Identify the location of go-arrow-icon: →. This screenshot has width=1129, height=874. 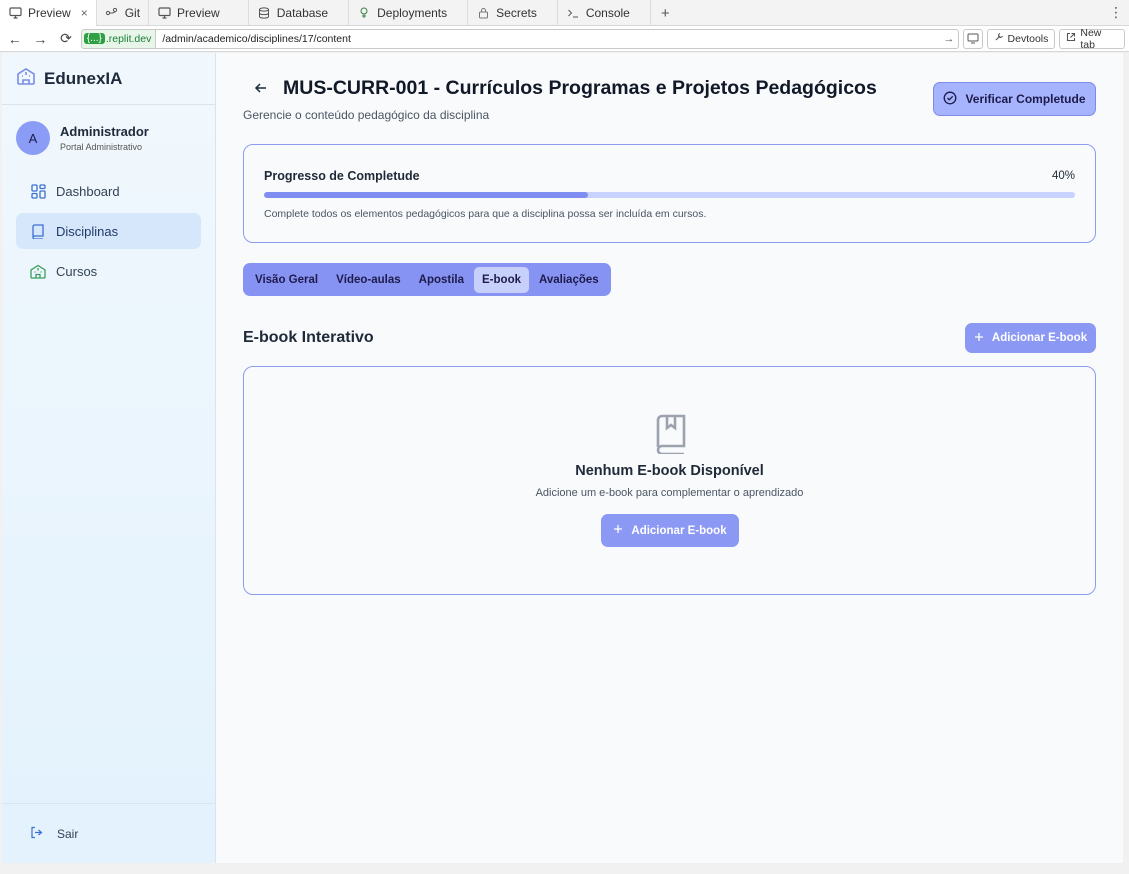
(949, 39).